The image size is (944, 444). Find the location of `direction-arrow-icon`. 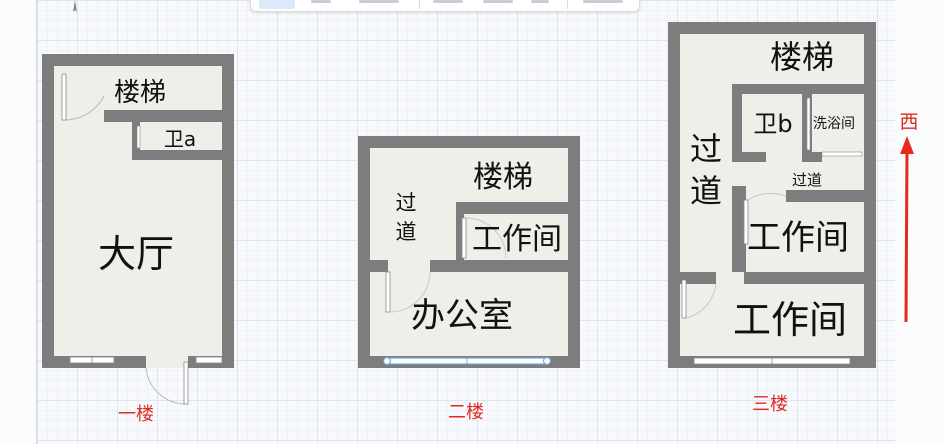

direction-arrow-icon is located at coordinates (907, 145).